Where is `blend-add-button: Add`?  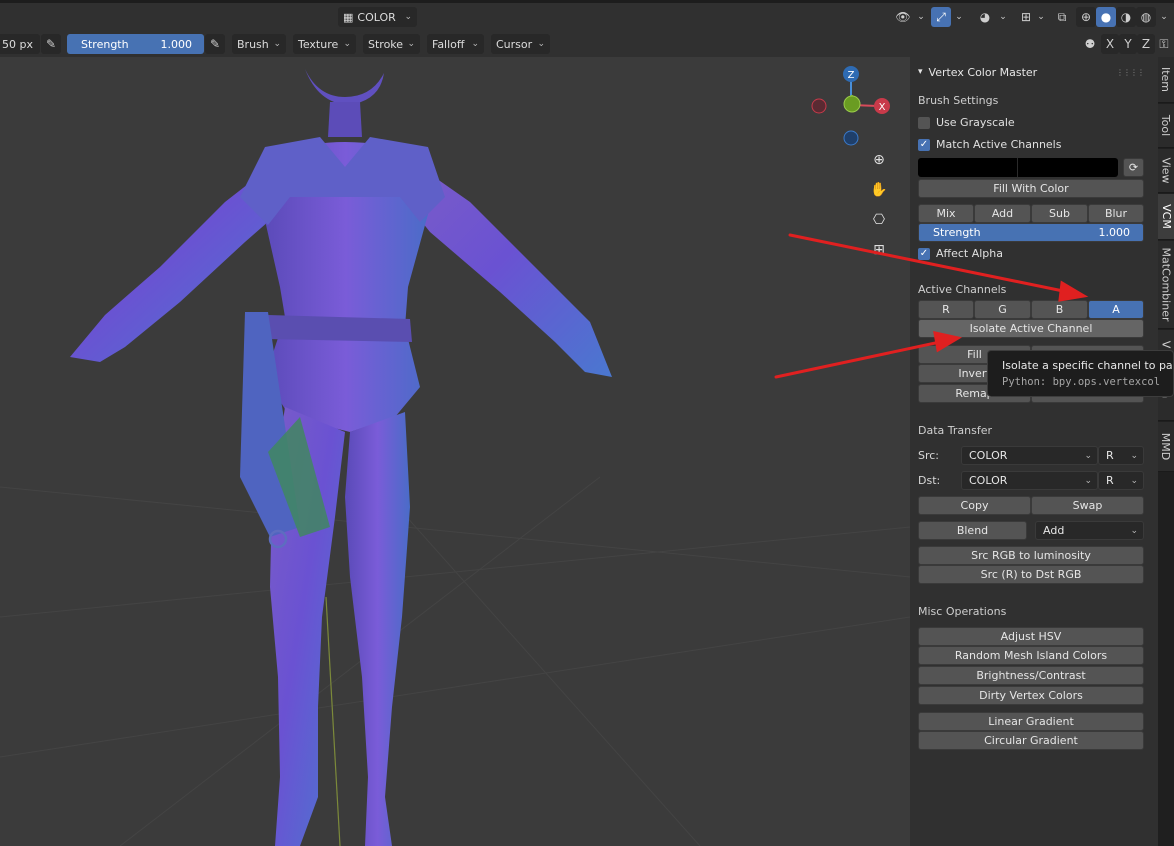 blend-add-button: Add is located at coordinates (1002, 213).